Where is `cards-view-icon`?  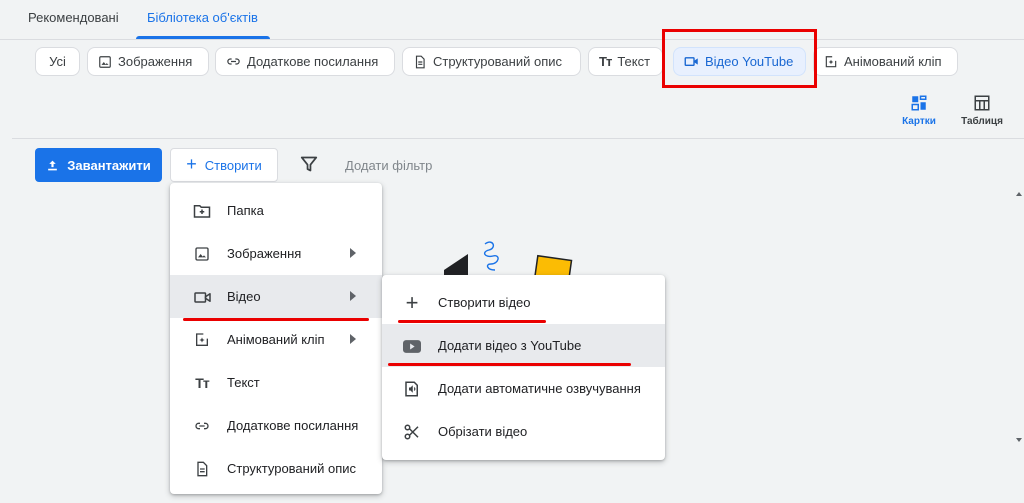
cards-view-icon is located at coordinates (919, 103).